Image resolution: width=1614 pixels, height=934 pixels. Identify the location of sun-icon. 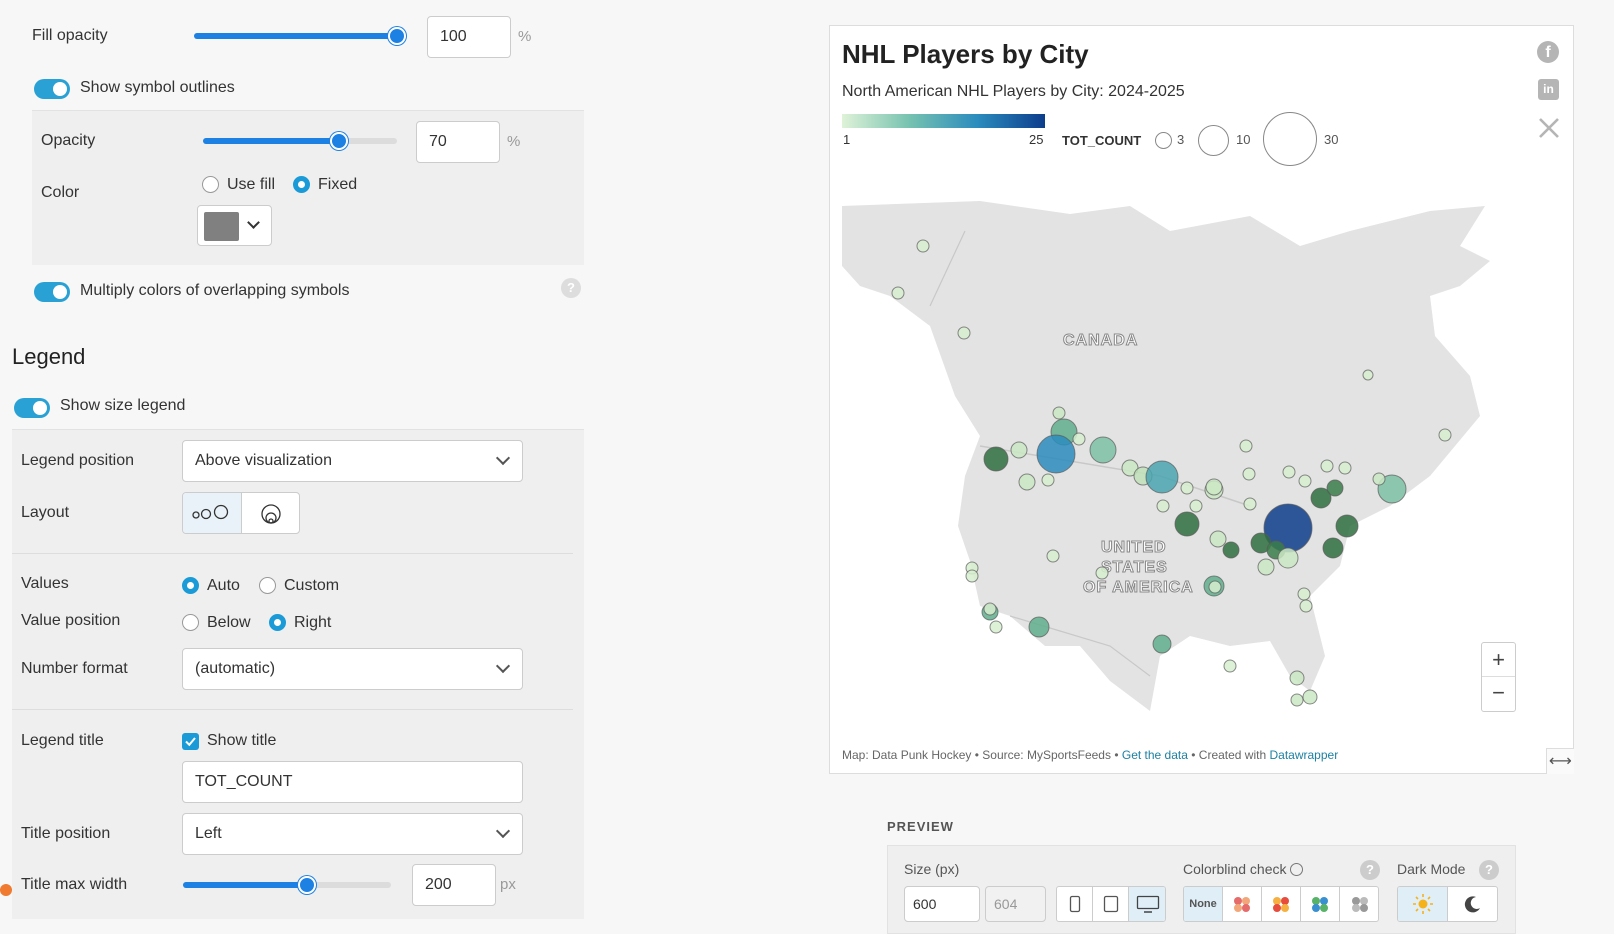
(1422, 904).